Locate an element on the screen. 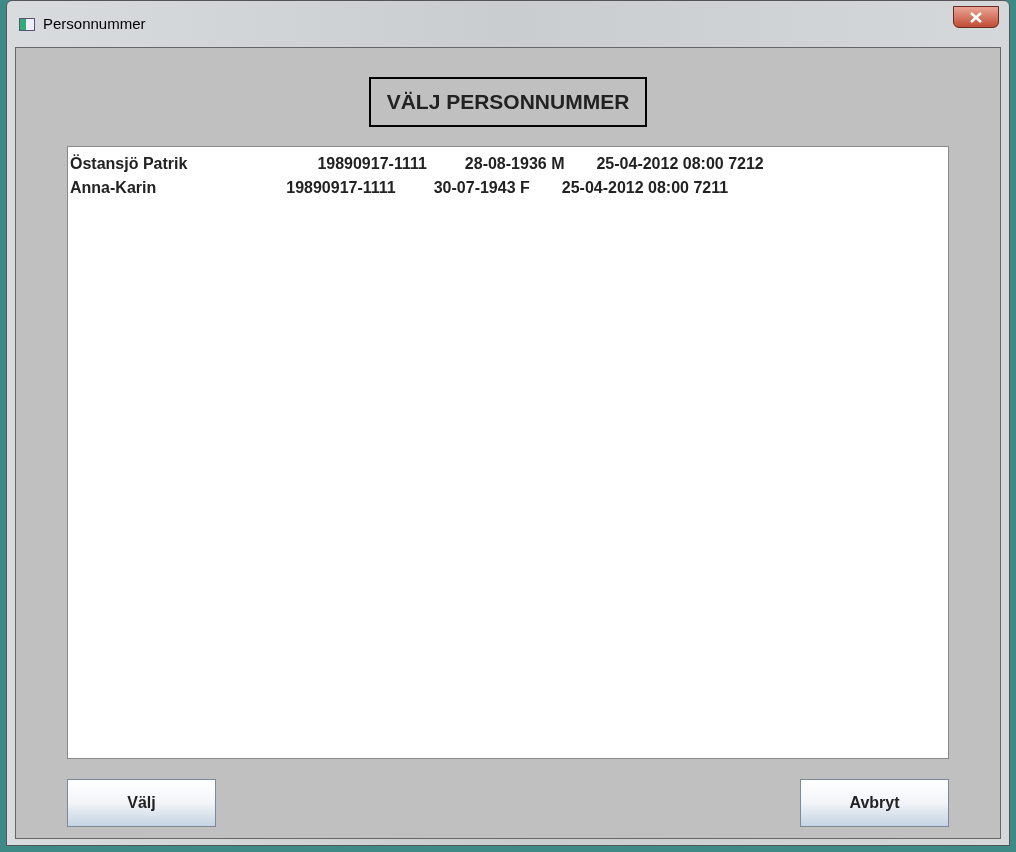  list-row: Östansjö Patrik 19890917-1111 28-08-1936 M 25-04-2012 08:00 7212 is located at coordinates (509, 163).